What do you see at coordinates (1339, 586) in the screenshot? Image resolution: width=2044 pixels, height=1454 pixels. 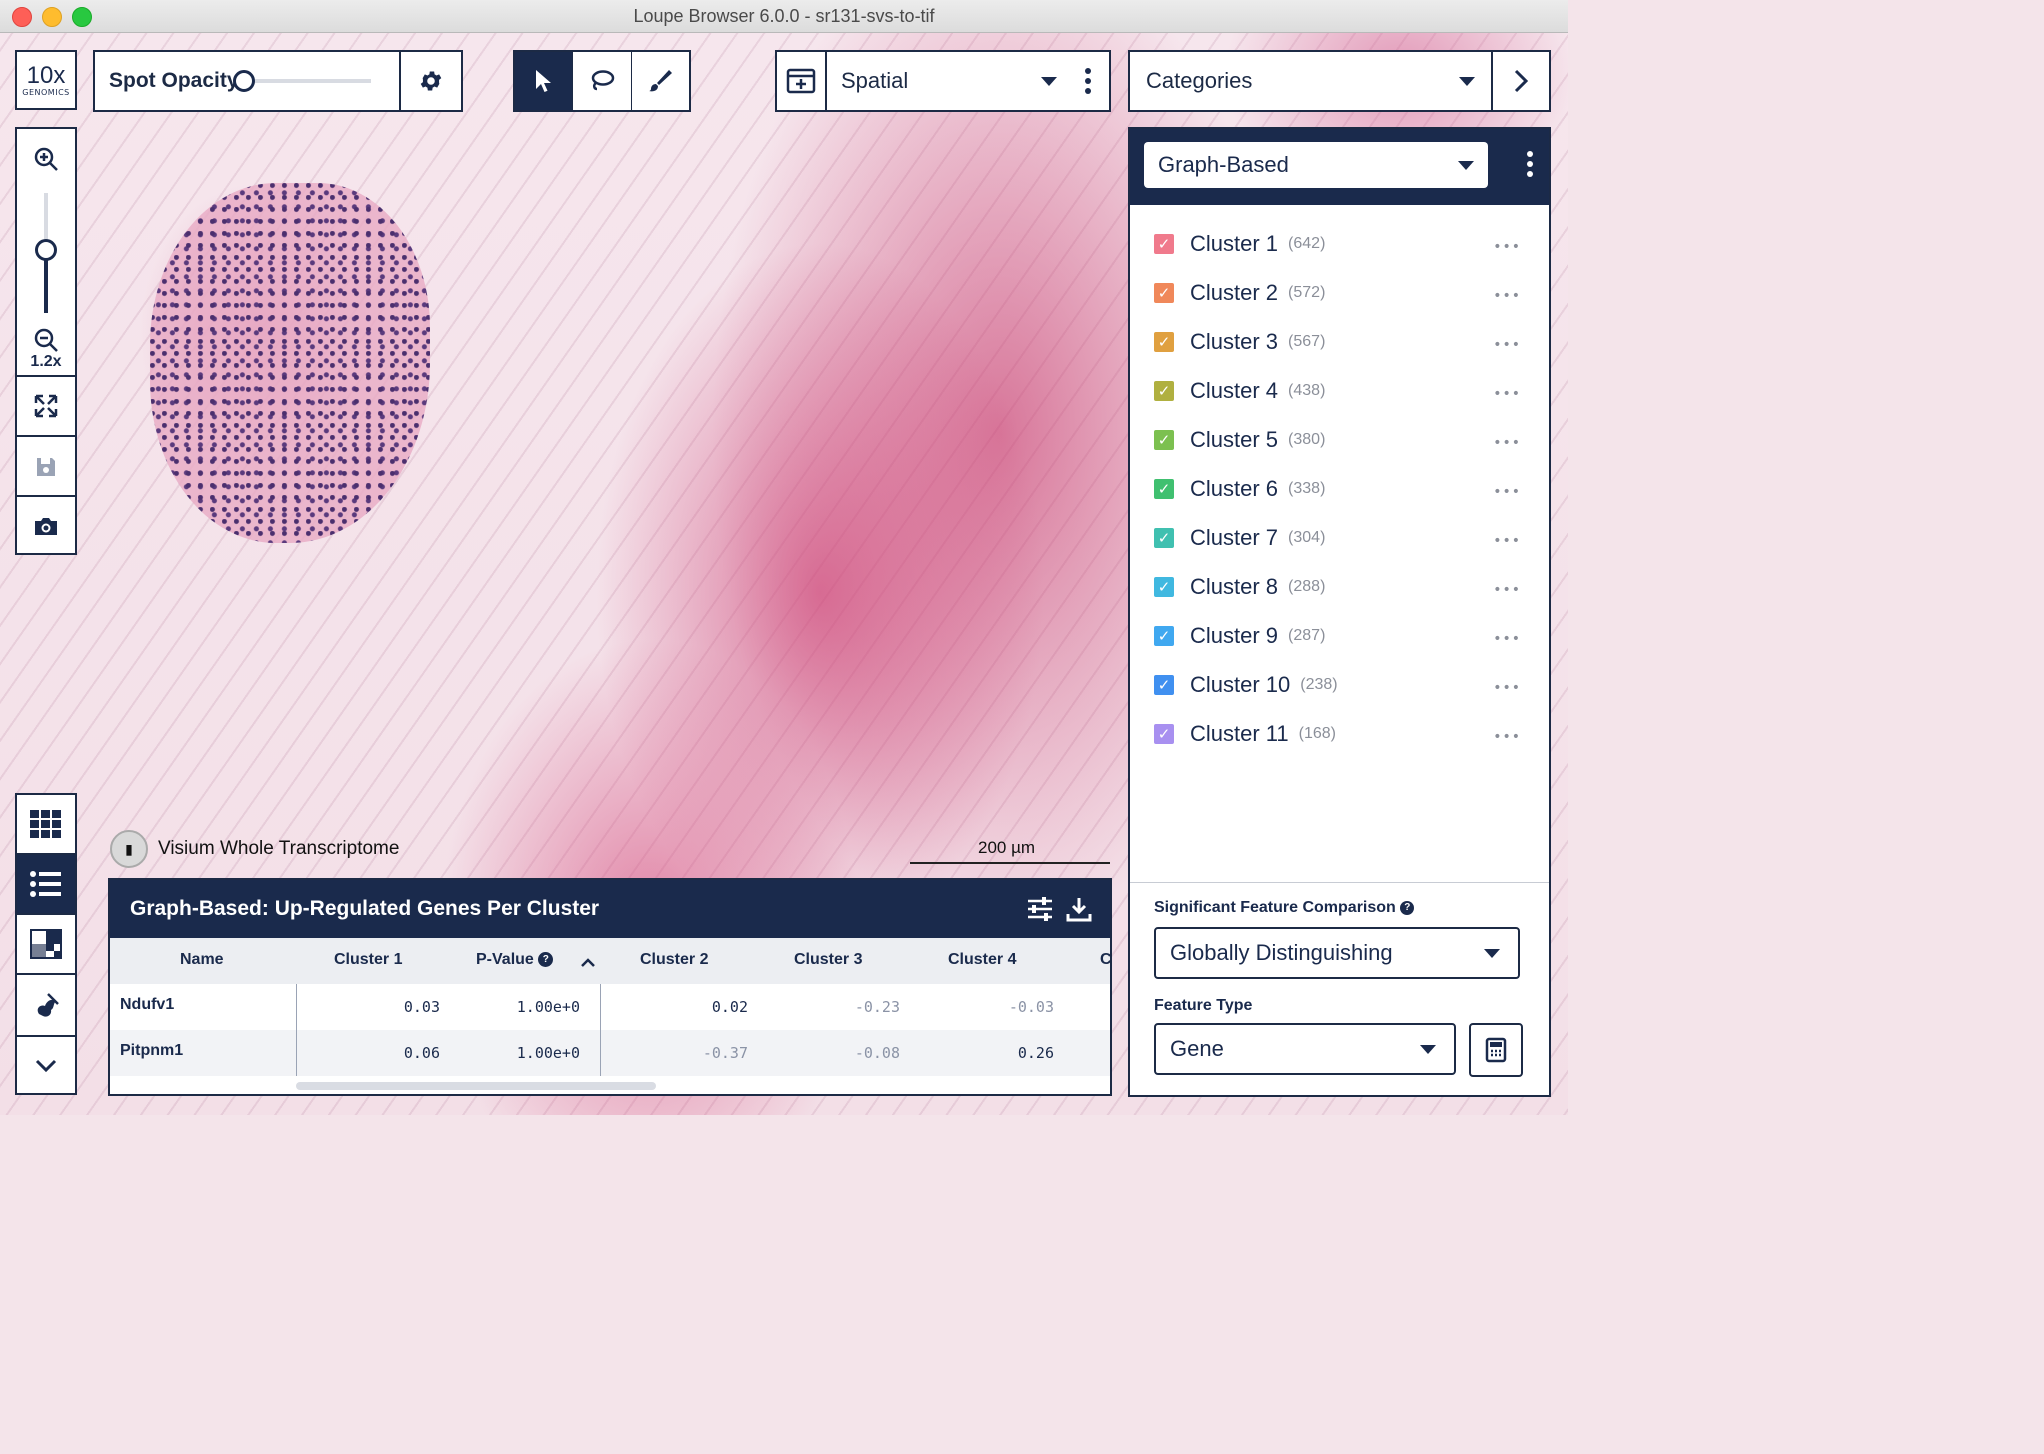 I see `cluster-item: ✓ Cluster 8 (288) •••` at bounding box center [1339, 586].